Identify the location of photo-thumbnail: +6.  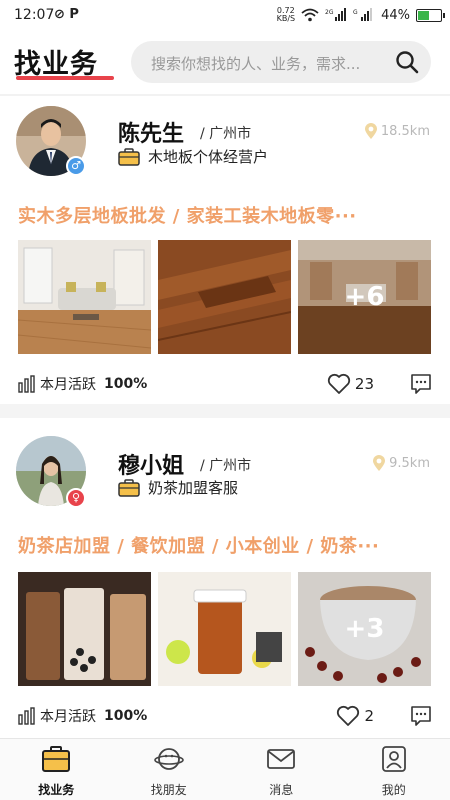
(364, 297).